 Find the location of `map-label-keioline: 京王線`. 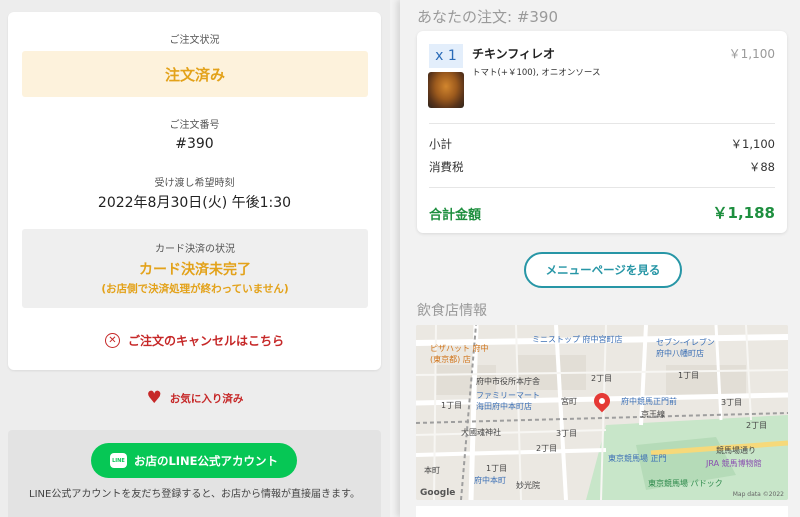

map-label-keioline: 京王線 is located at coordinates (653, 414).